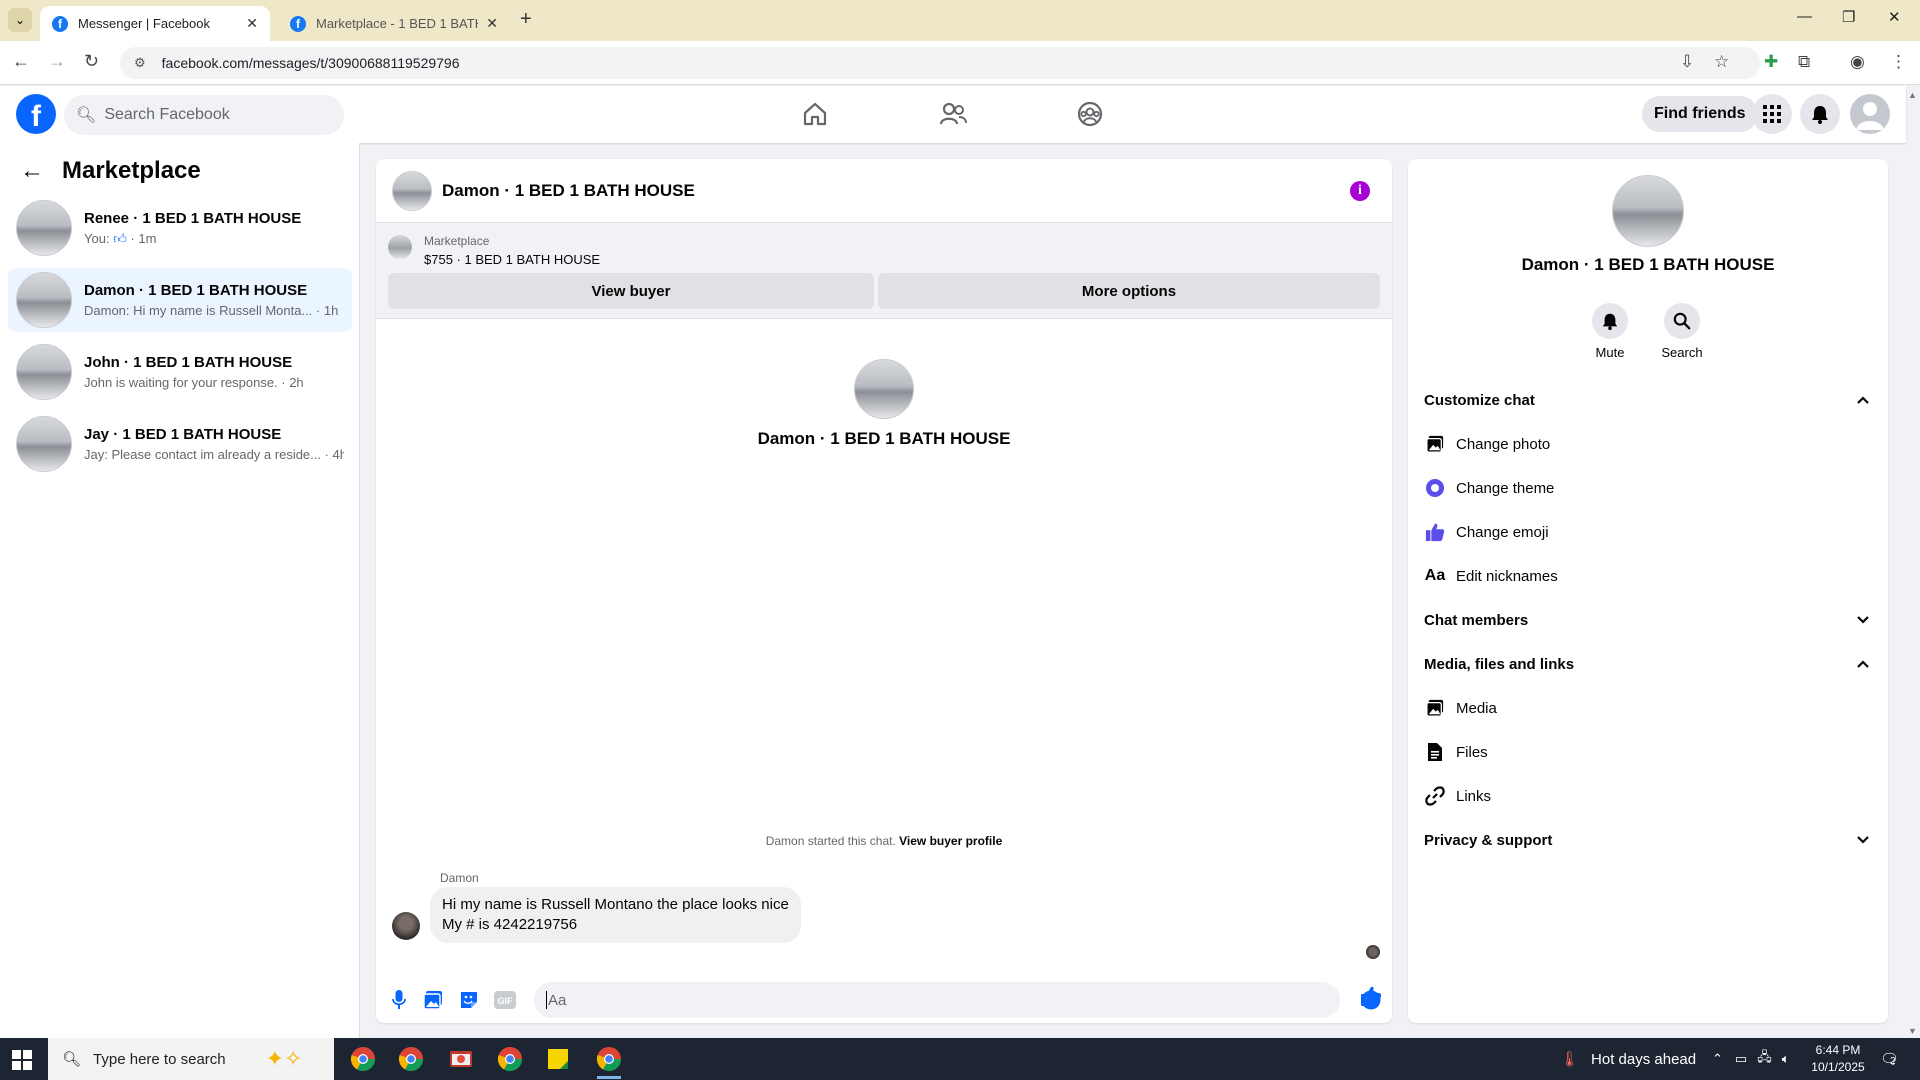 The image size is (1920, 1080). What do you see at coordinates (191, 1059) in the screenshot?
I see `taskbar-search-input: 🔍︎ Type here to search ✦✧` at bounding box center [191, 1059].